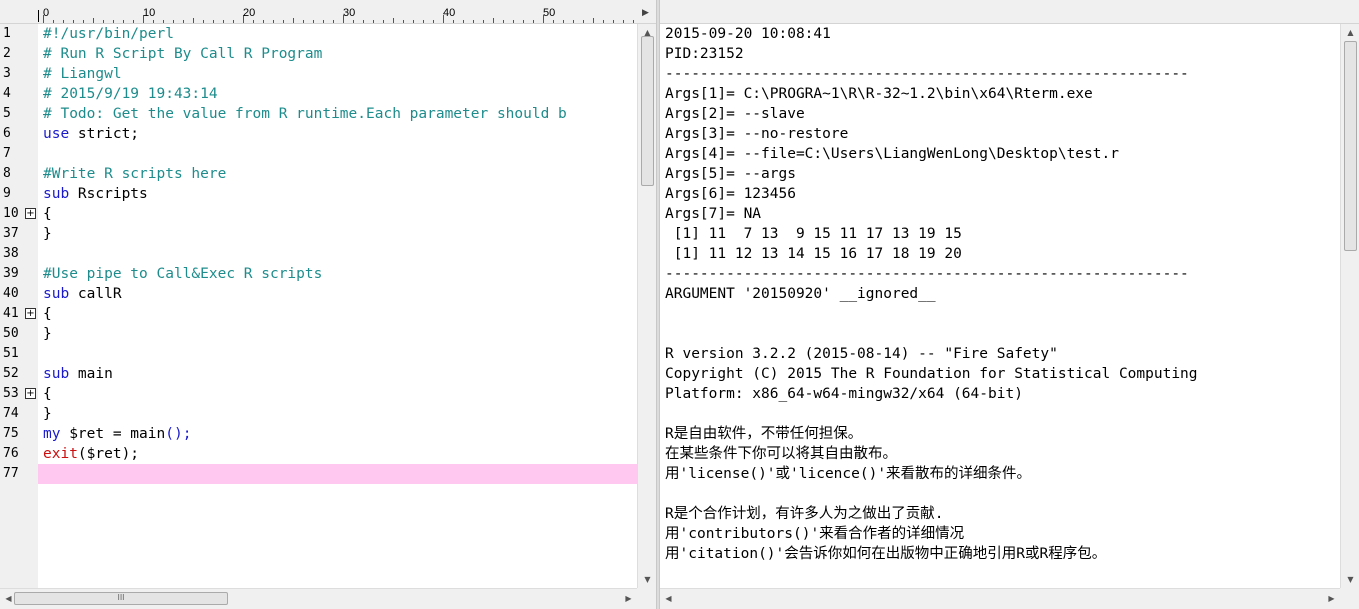  Describe the element at coordinates (117, 434) in the screenshot. I see `code-line: my $ret = main();` at that location.